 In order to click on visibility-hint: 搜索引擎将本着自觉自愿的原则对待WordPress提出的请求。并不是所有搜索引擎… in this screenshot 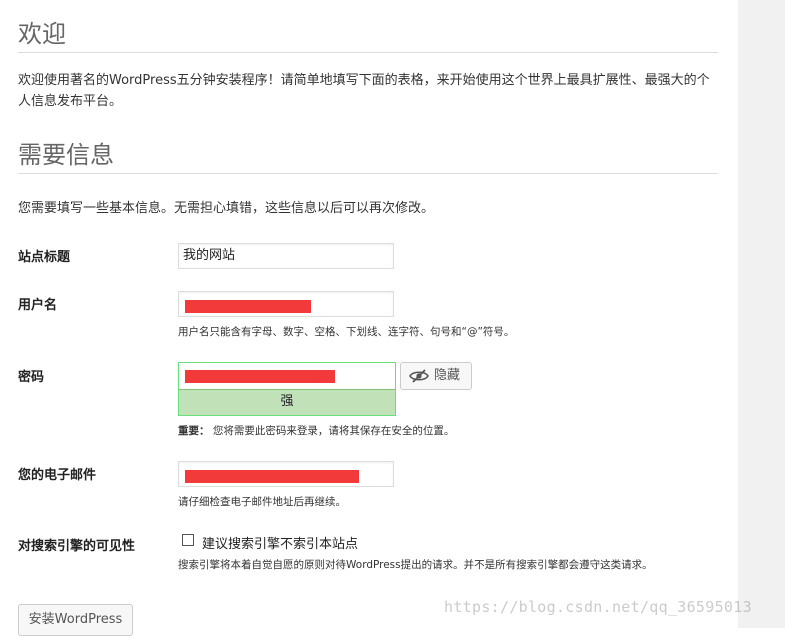, I will do `click(415, 565)`.